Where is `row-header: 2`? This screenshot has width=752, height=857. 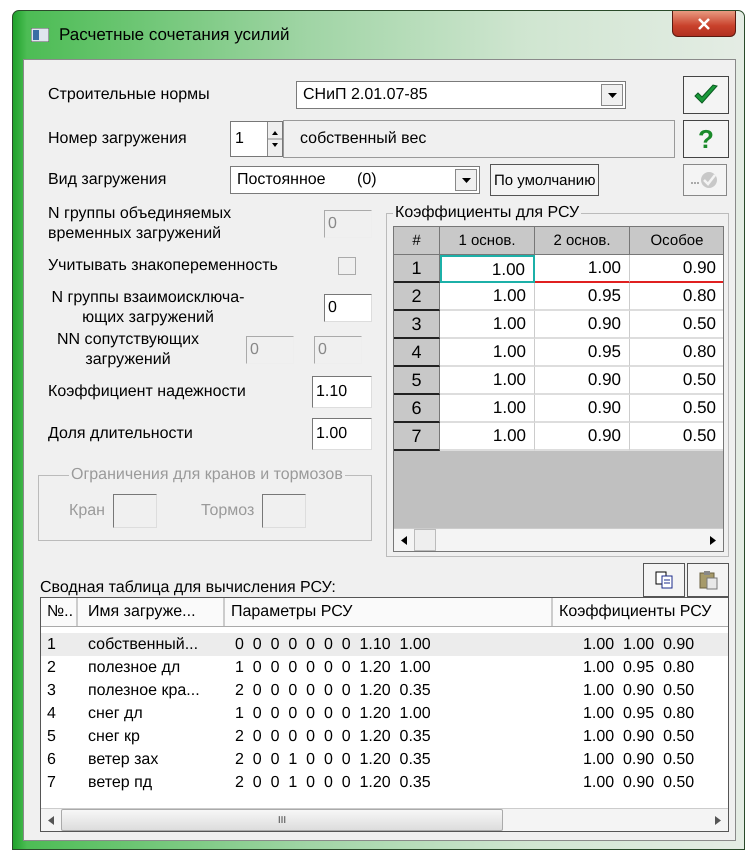 row-header: 2 is located at coordinates (417, 297).